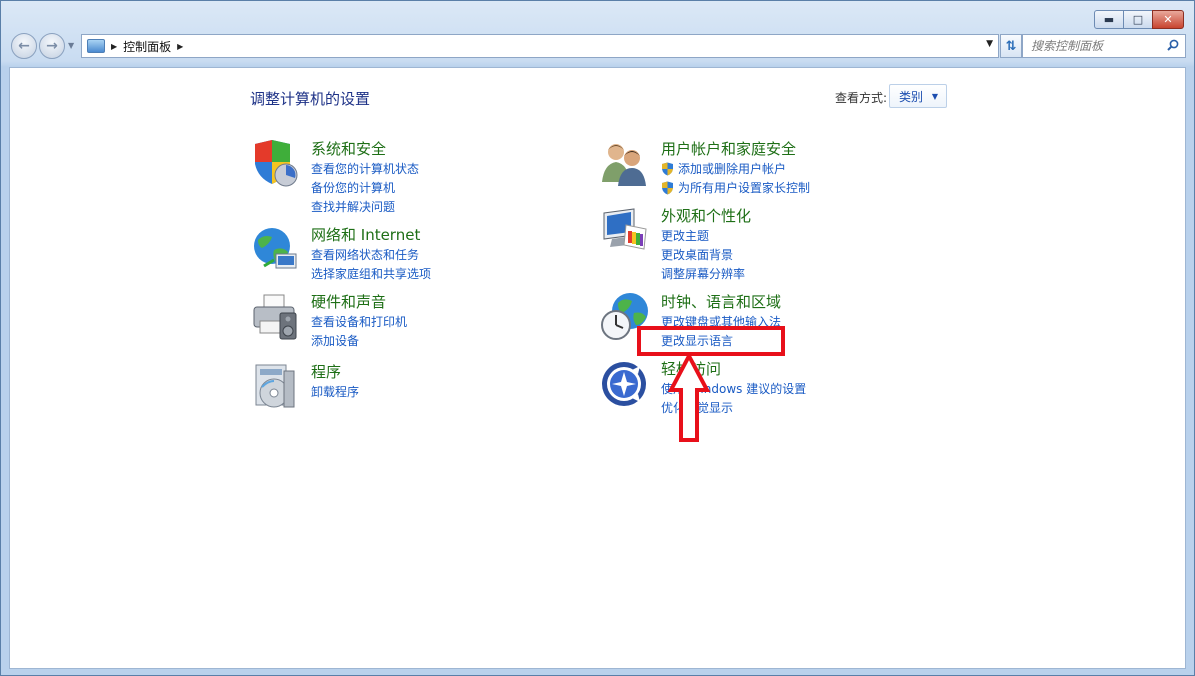  What do you see at coordinates (400, 386) in the screenshot?
I see `category-programs: 程序 卸载程序` at bounding box center [400, 386].